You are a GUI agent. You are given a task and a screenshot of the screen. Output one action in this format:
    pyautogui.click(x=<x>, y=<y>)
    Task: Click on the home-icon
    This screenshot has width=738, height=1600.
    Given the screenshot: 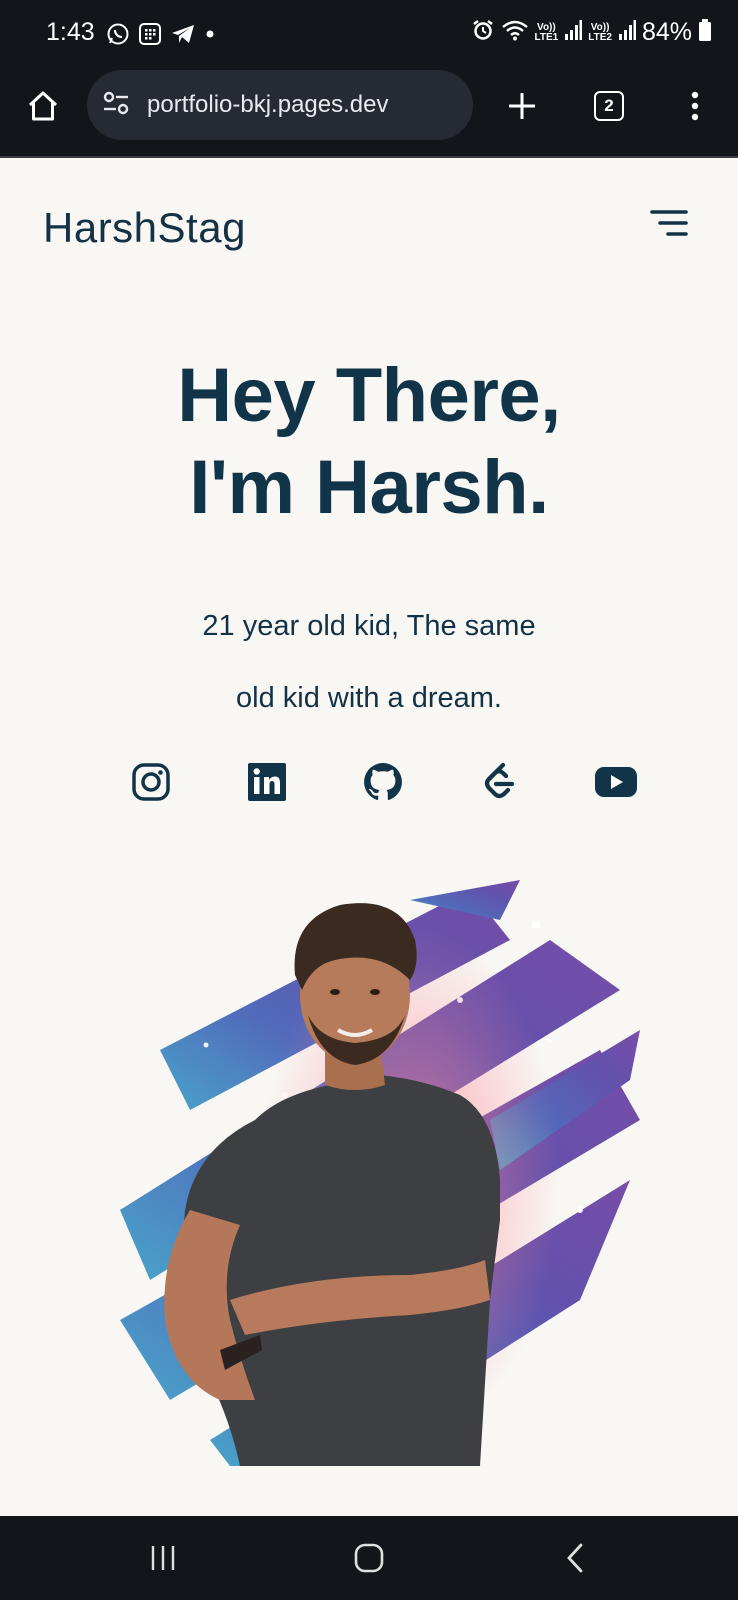 What is the action you would take?
    pyautogui.click(x=43, y=106)
    